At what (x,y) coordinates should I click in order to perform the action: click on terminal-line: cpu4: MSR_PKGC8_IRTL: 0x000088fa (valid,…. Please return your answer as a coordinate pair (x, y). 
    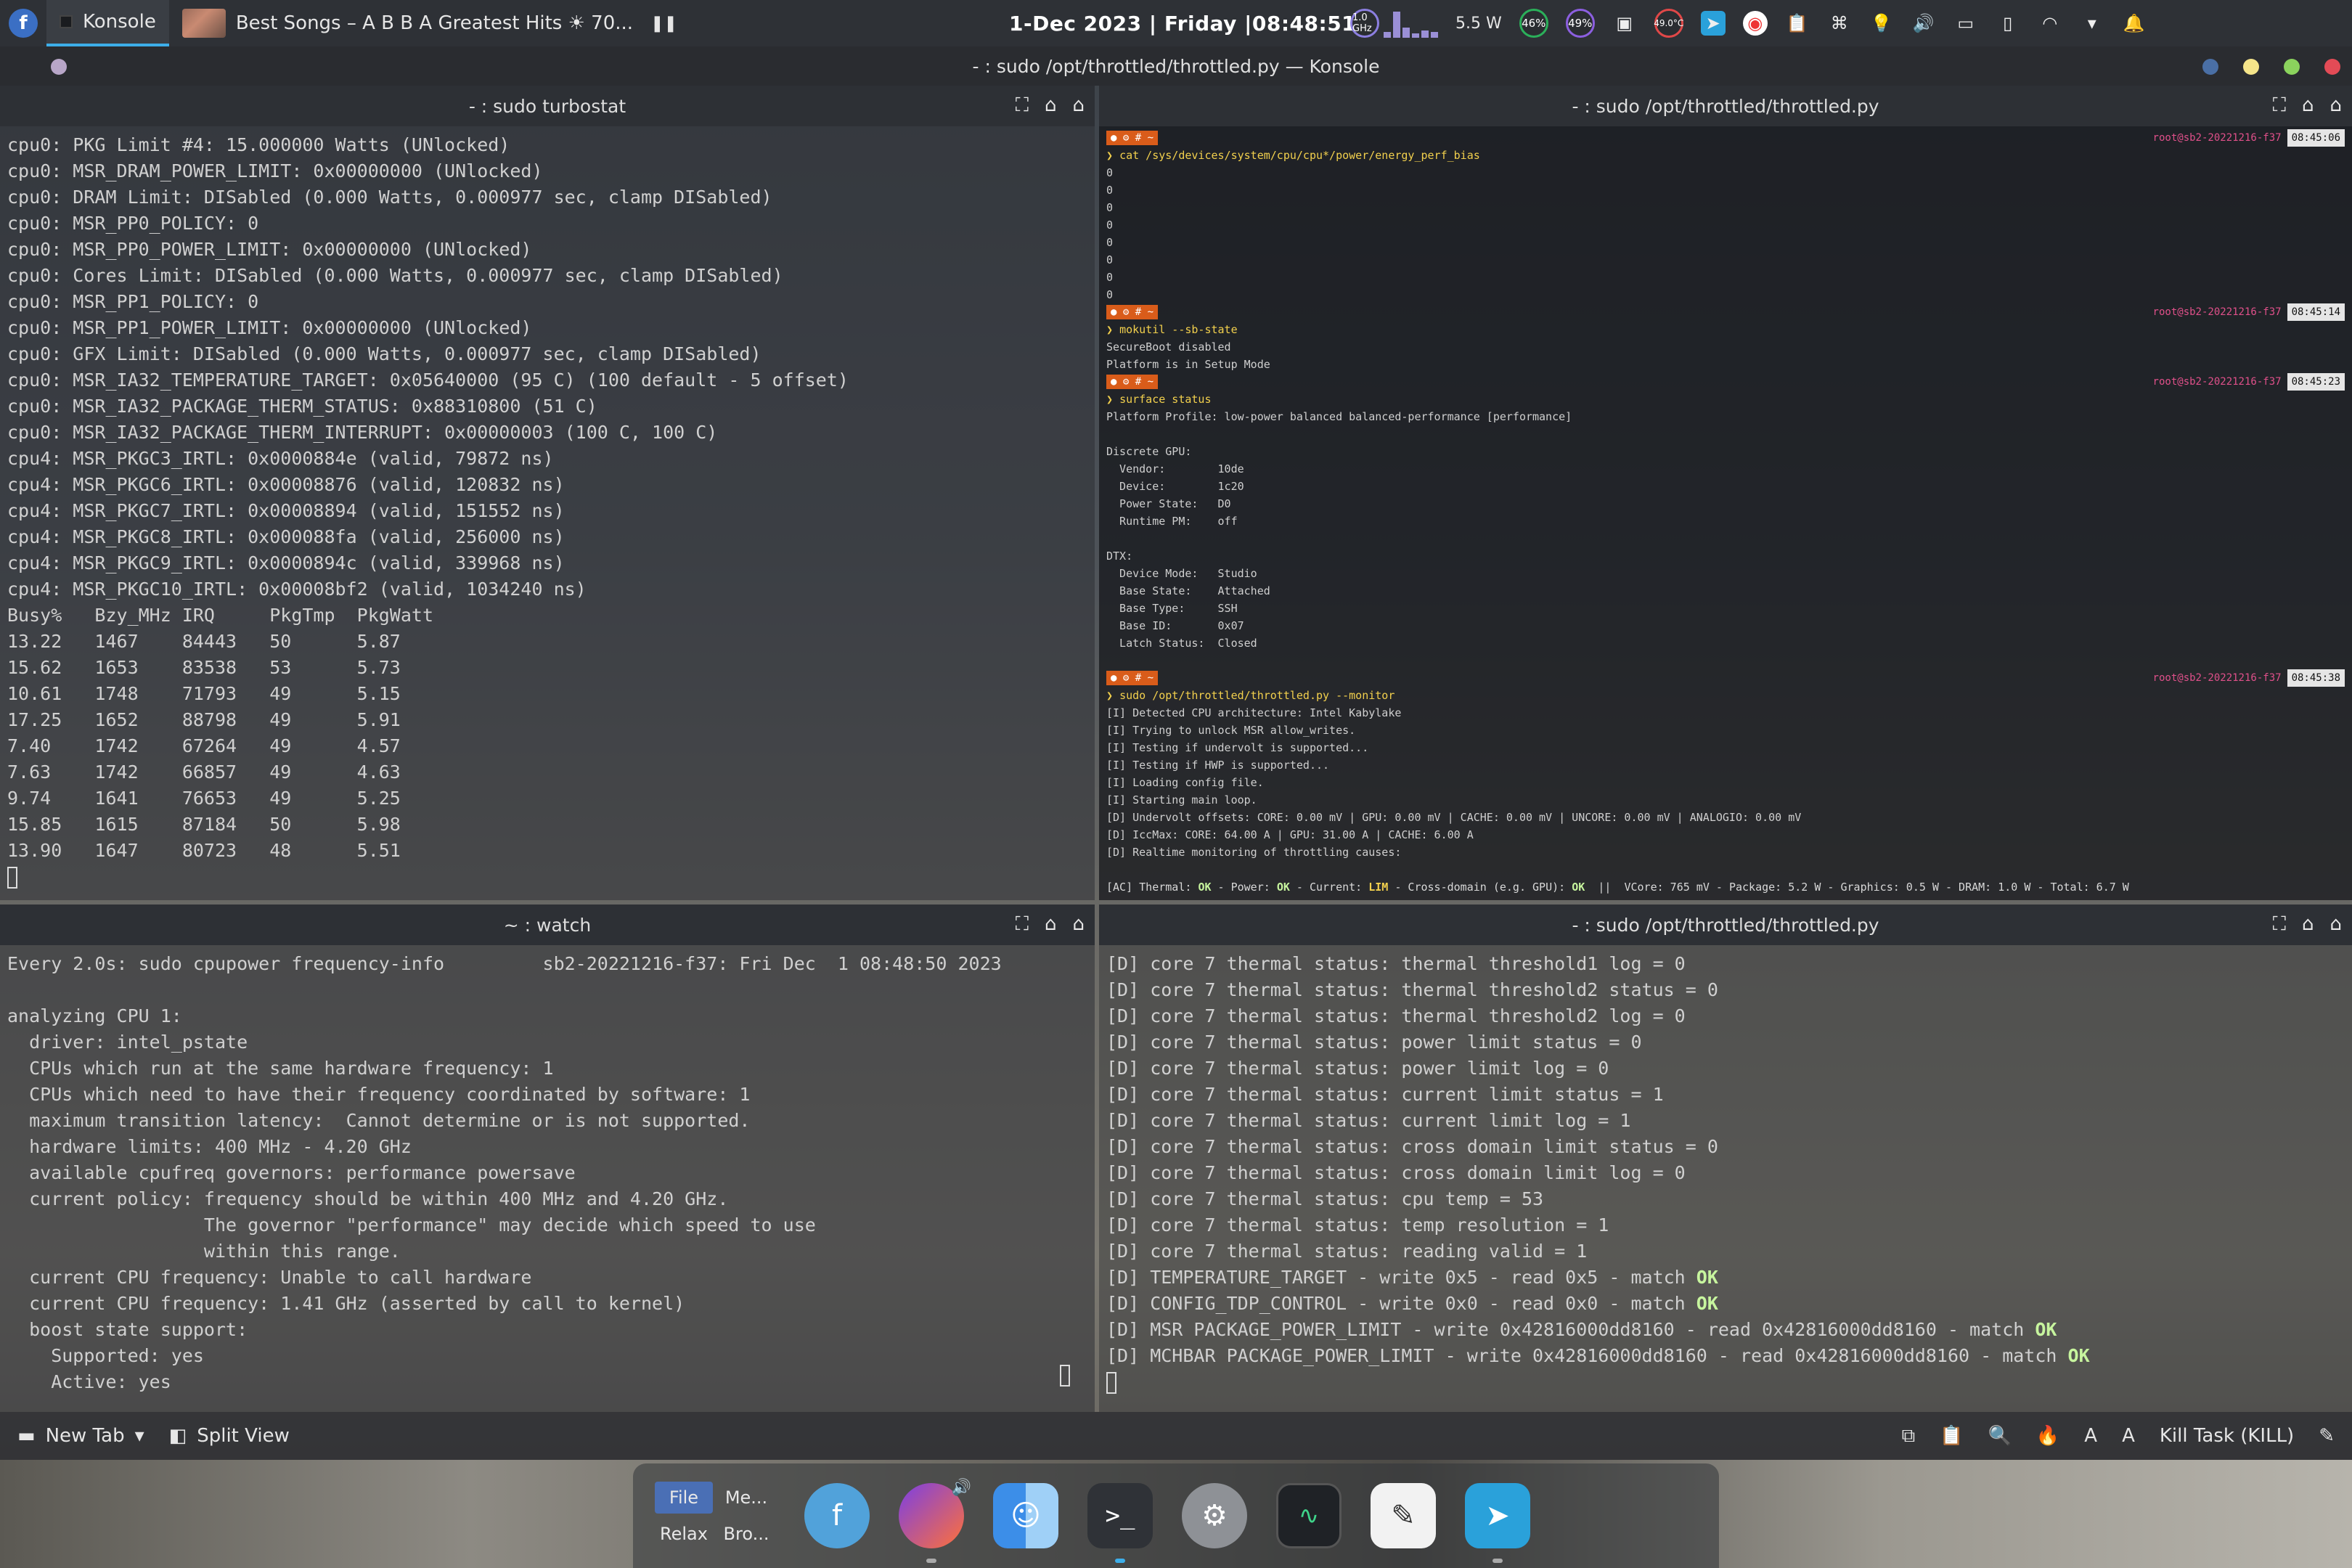
    Looking at the image, I should click on (286, 537).